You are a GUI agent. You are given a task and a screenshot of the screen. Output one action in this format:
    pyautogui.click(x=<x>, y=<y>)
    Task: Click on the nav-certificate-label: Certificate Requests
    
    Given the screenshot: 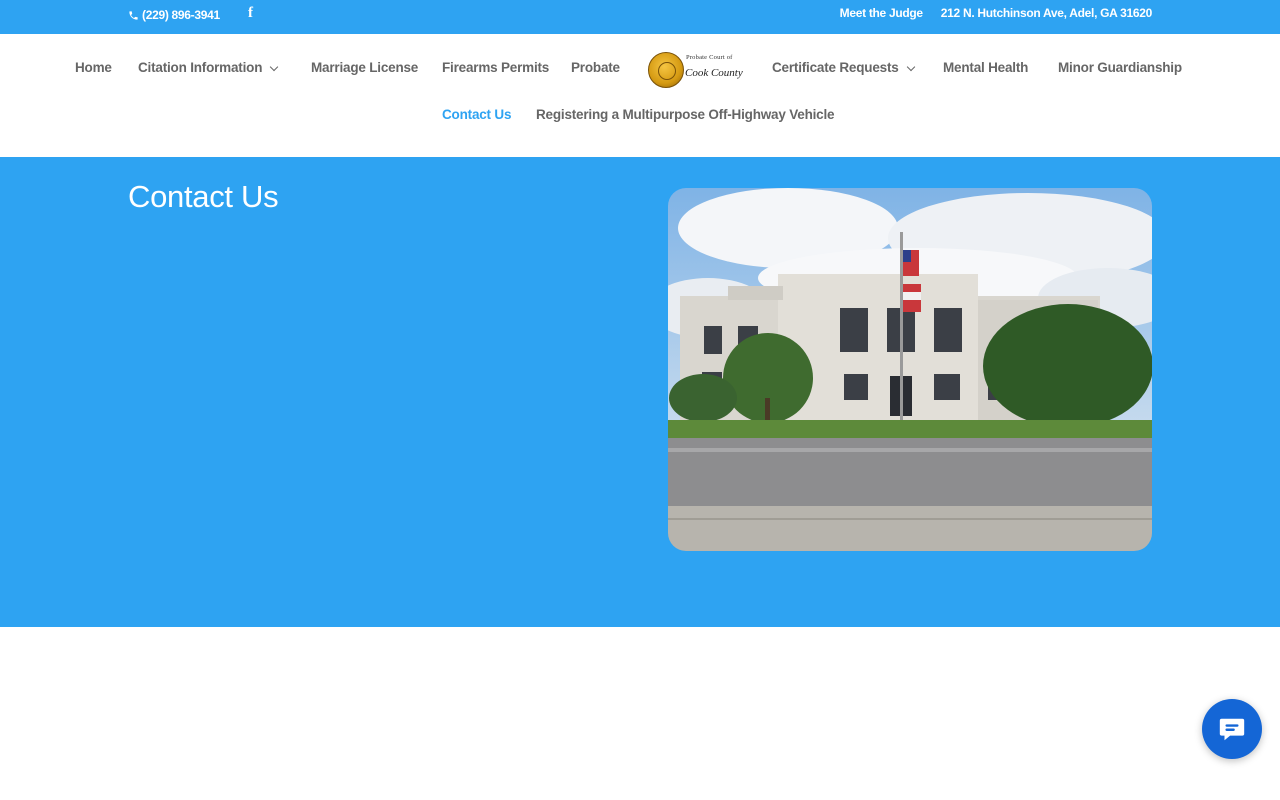 What is the action you would take?
    pyautogui.click(x=835, y=67)
    